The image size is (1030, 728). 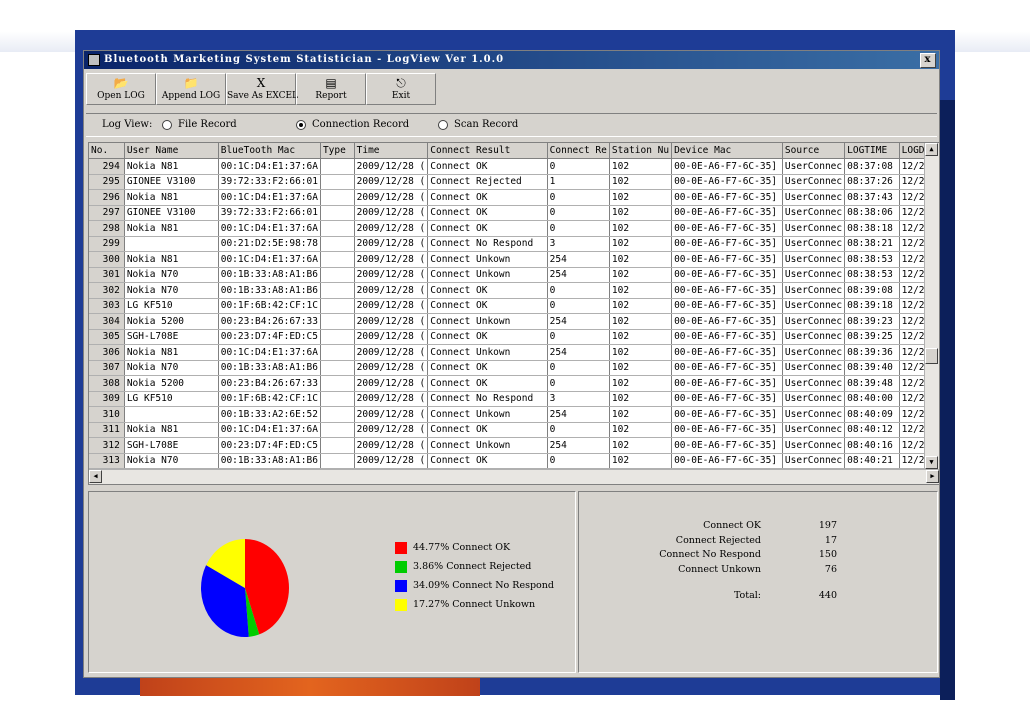 I want to click on report-button: ▤ Report, so click(x=331, y=89).